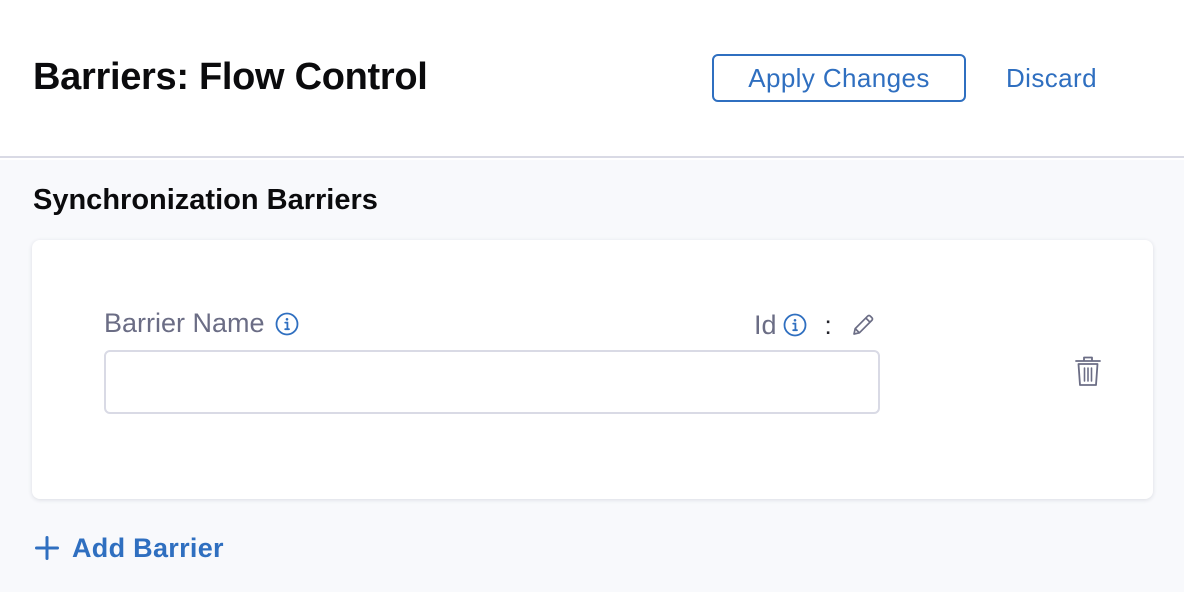  I want to click on page-title: Barriers: Flow Control, so click(230, 77).